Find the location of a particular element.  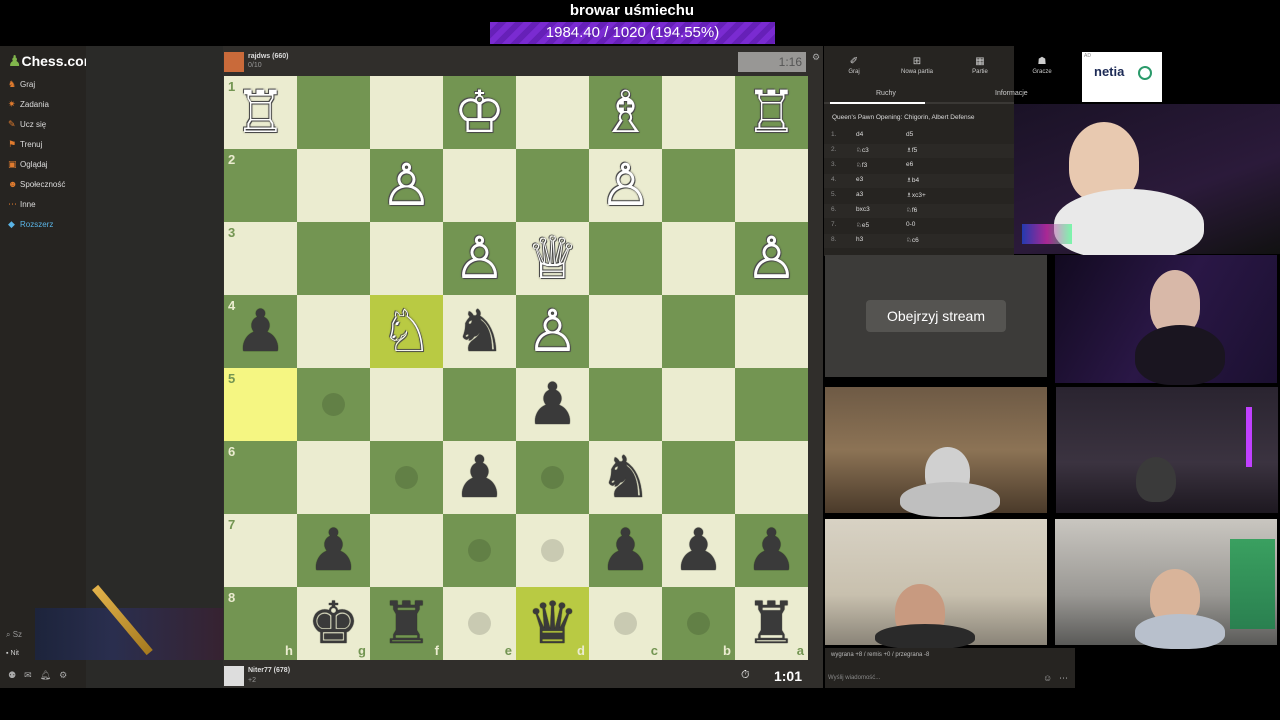

board-square: ♖ is located at coordinates (771, 112).